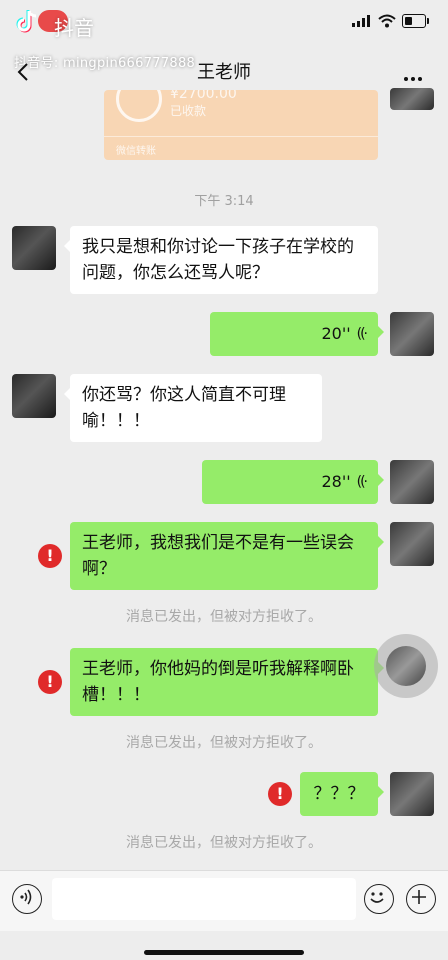  Describe the element at coordinates (136, 151) in the screenshot. I see `transfer-footer: 微信转账` at that location.